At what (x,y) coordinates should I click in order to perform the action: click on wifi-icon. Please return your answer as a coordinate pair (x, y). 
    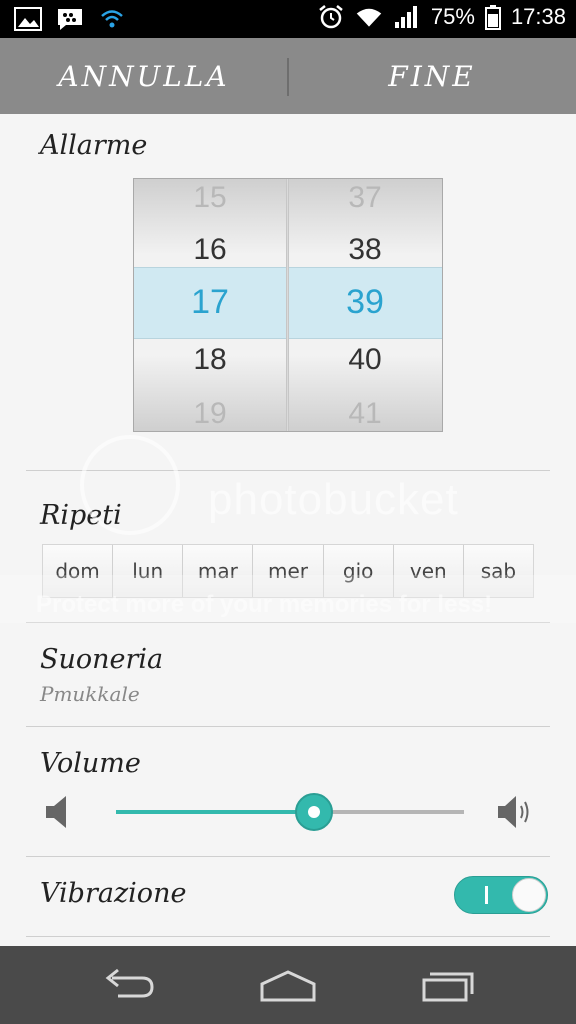
    Looking at the image, I should click on (112, 19).